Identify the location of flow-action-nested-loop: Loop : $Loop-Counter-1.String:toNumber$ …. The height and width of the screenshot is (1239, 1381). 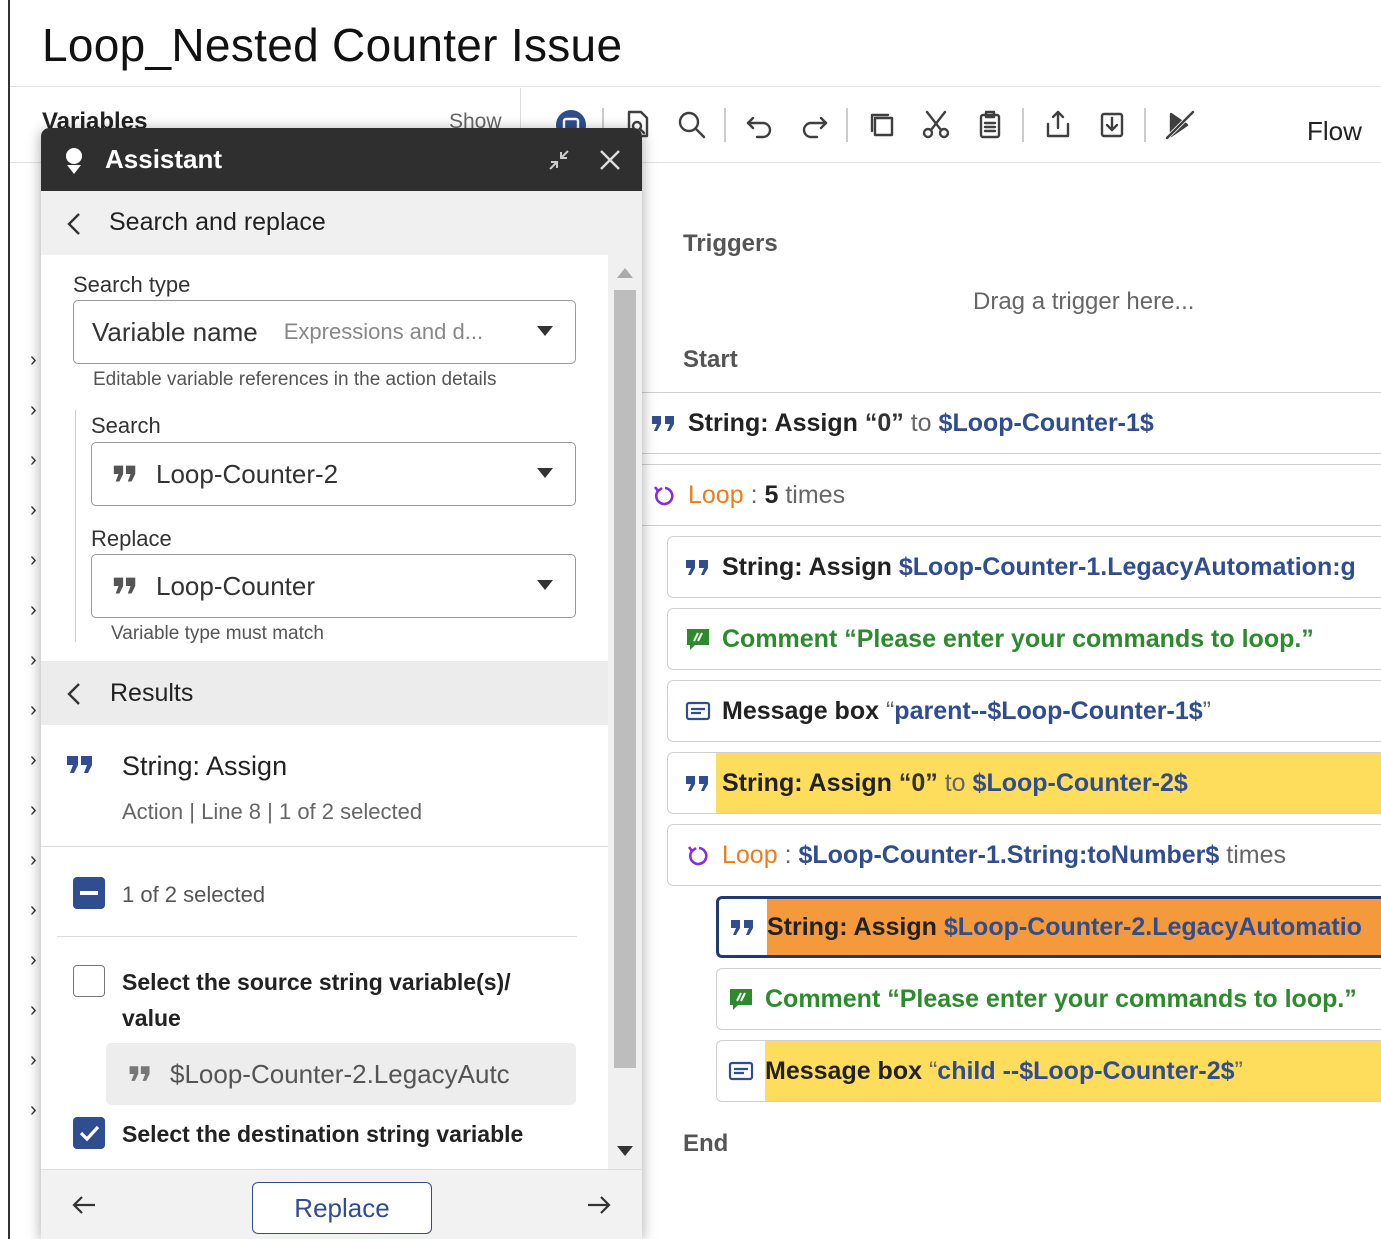
(1024, 855).